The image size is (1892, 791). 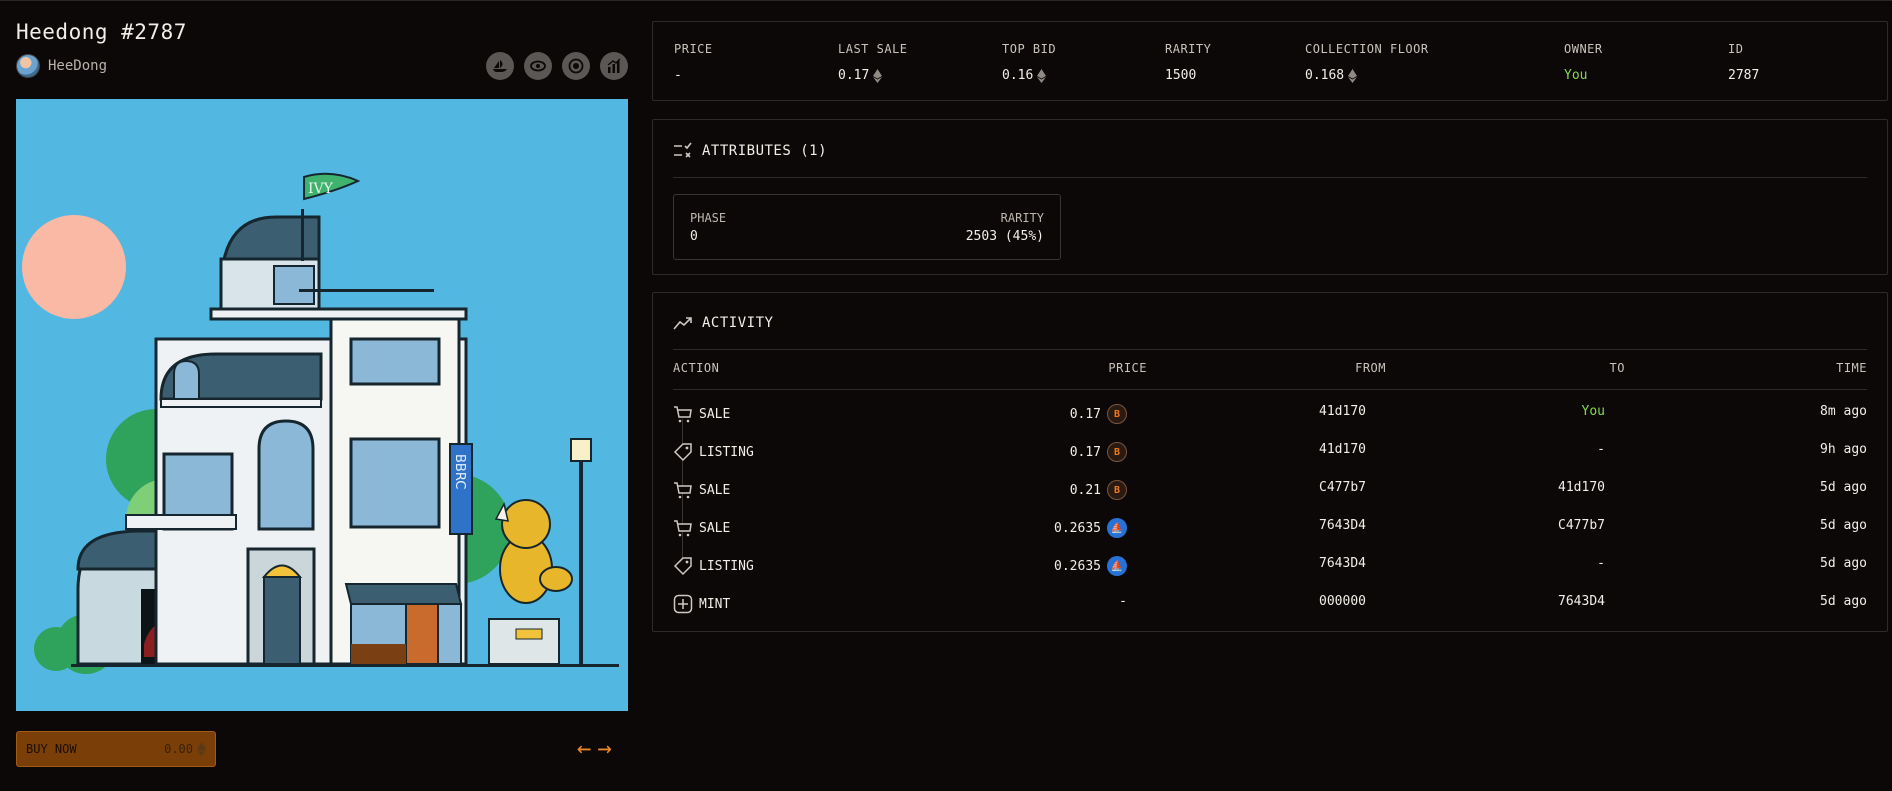 I want to click on attributes-header: ATTRIBUTES (1), so click(x=750, y=151).